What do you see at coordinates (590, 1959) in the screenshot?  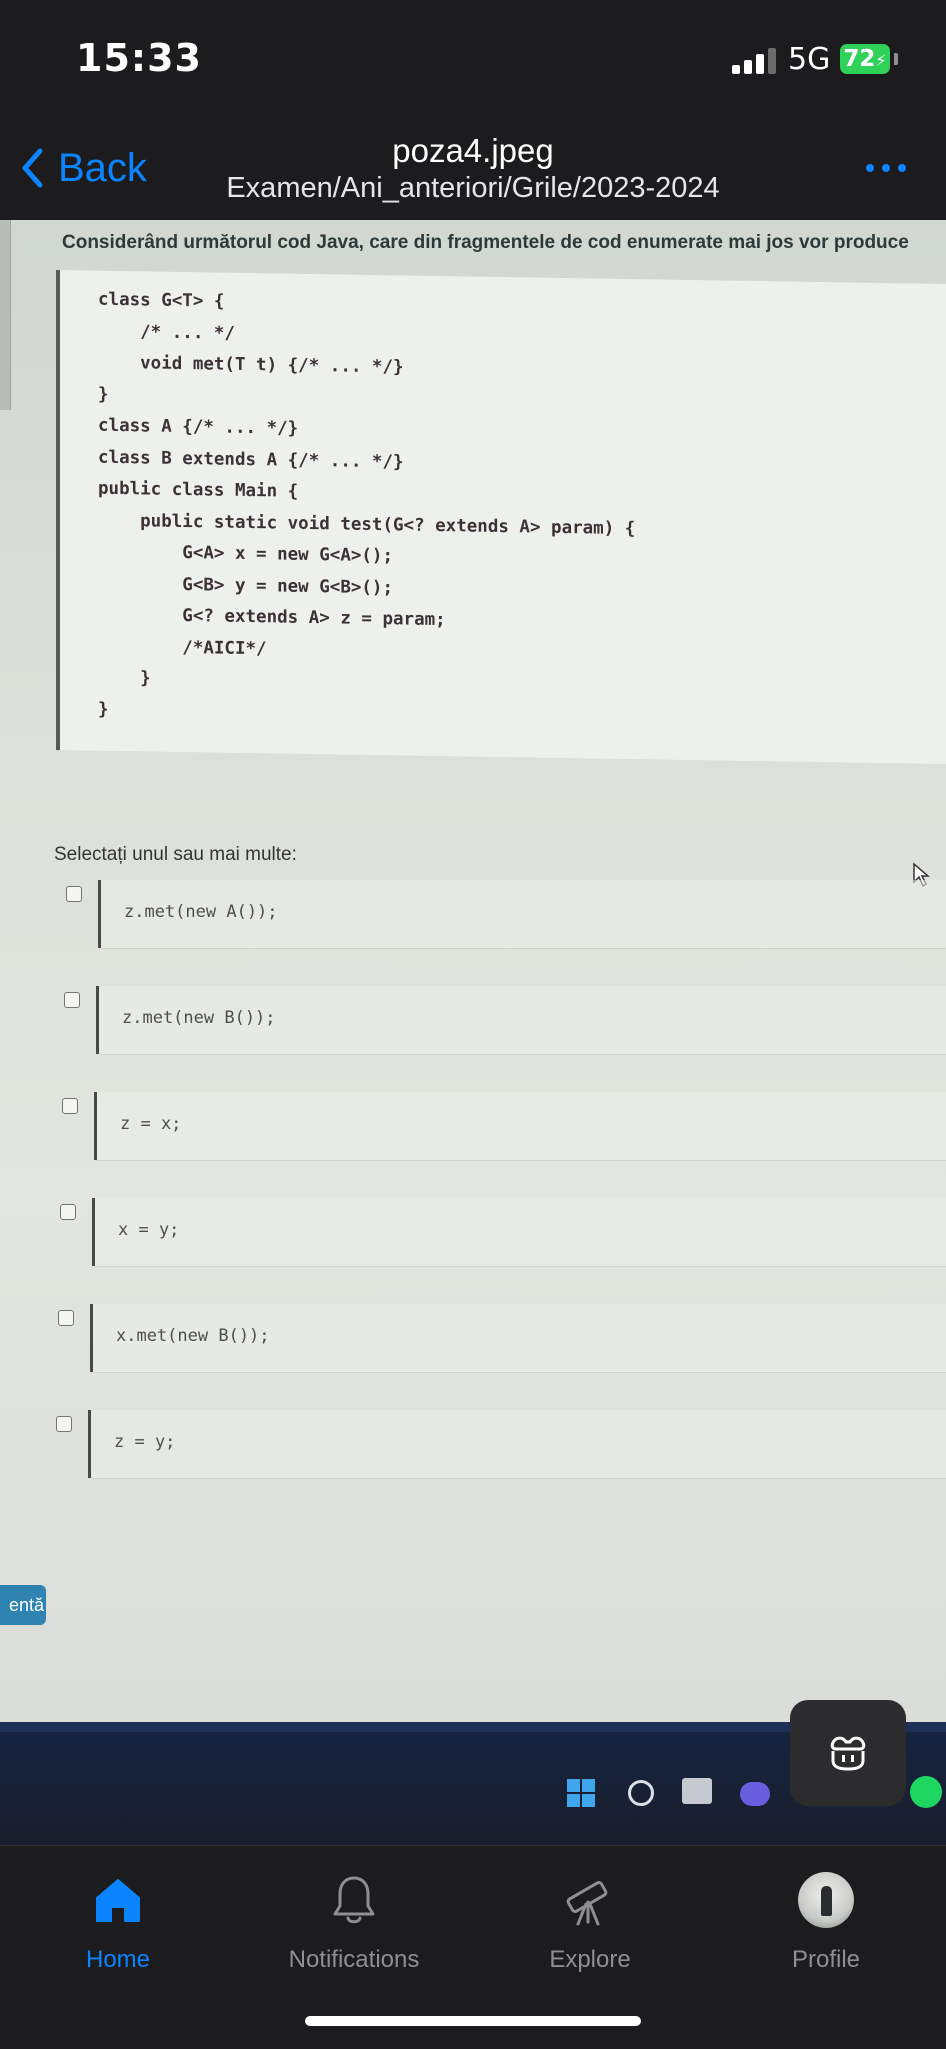 I see `tab-label: Explore` at bounding box center [590, 1959].